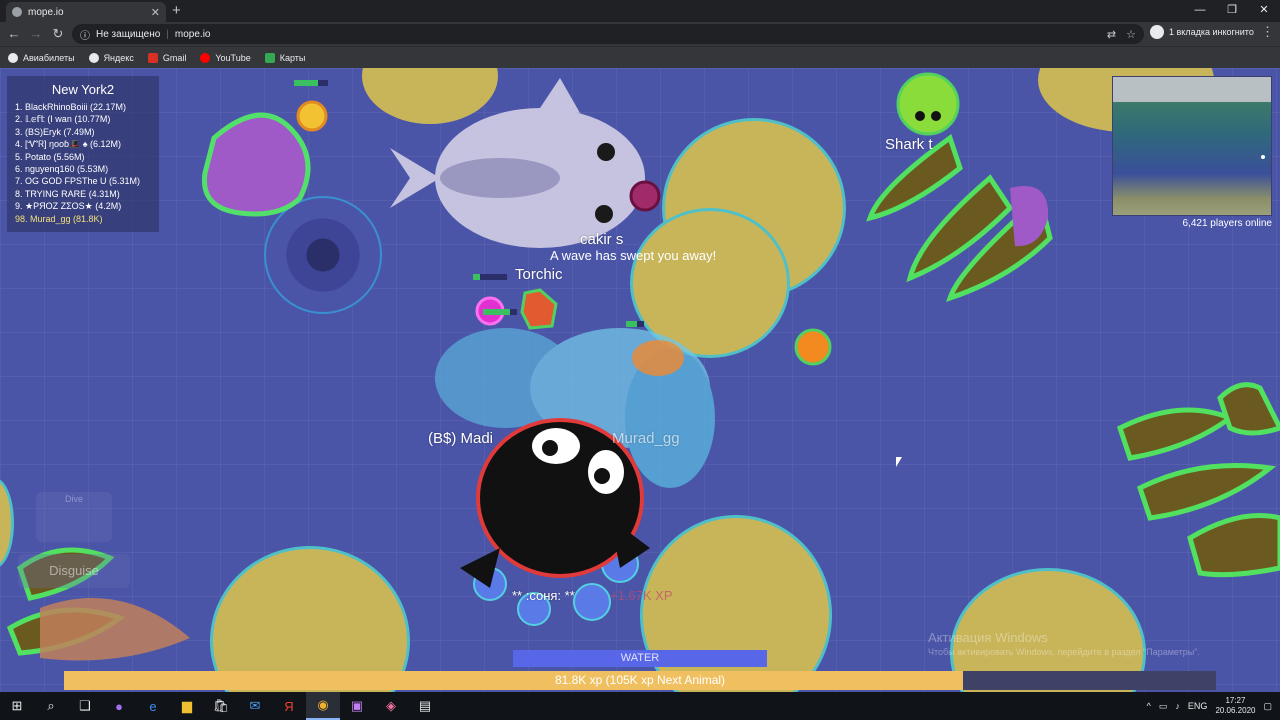  I want to click on mail-icon: ✉, so click(255, 706).